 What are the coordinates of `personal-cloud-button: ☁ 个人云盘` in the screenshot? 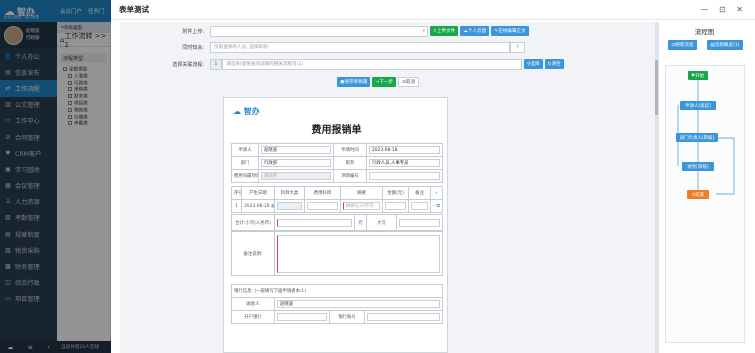 It's located at (475, 31).